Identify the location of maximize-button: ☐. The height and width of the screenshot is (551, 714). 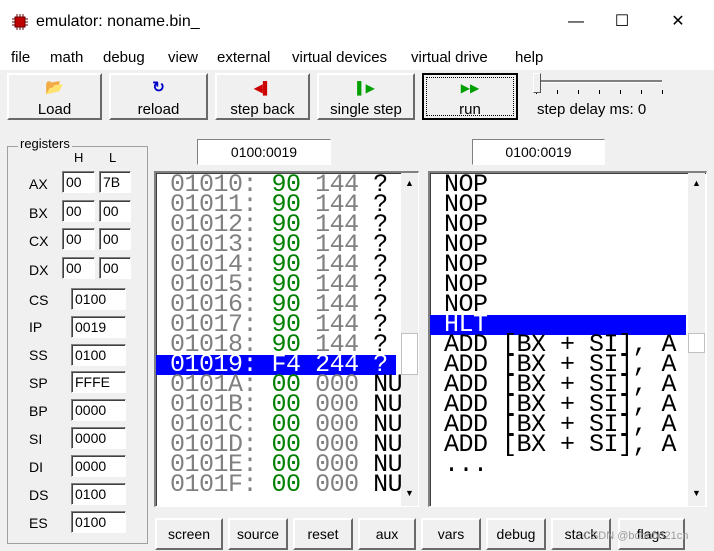
(622, 22).